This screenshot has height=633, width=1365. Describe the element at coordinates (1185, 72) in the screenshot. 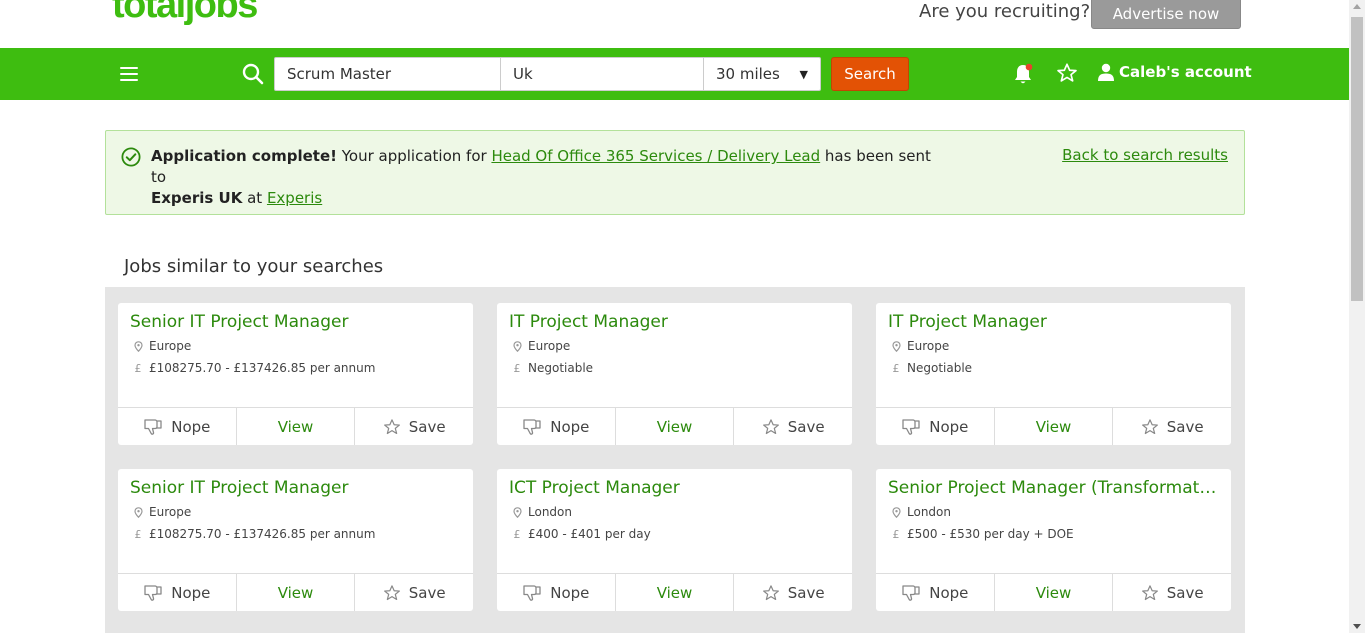

I see `account-label: Caleb's account` at that location.